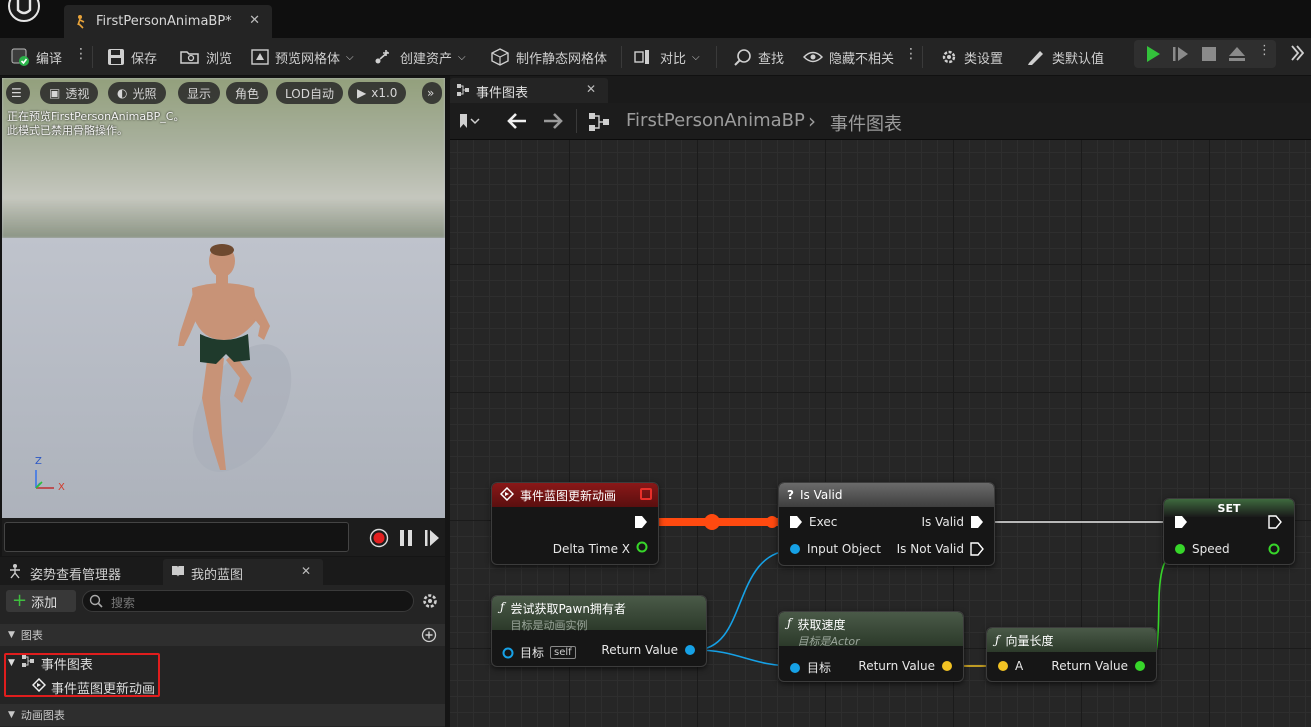 This screenshot has height=727, width=1311. What do you see at coordinates (406, 540) in the screenshot?
I see `pause-icon` at bounding box center [406, 540].